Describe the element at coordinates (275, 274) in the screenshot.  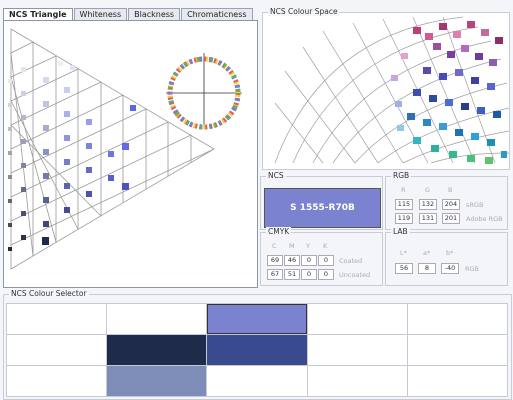
I see `cmyk-value: 67` at that location.